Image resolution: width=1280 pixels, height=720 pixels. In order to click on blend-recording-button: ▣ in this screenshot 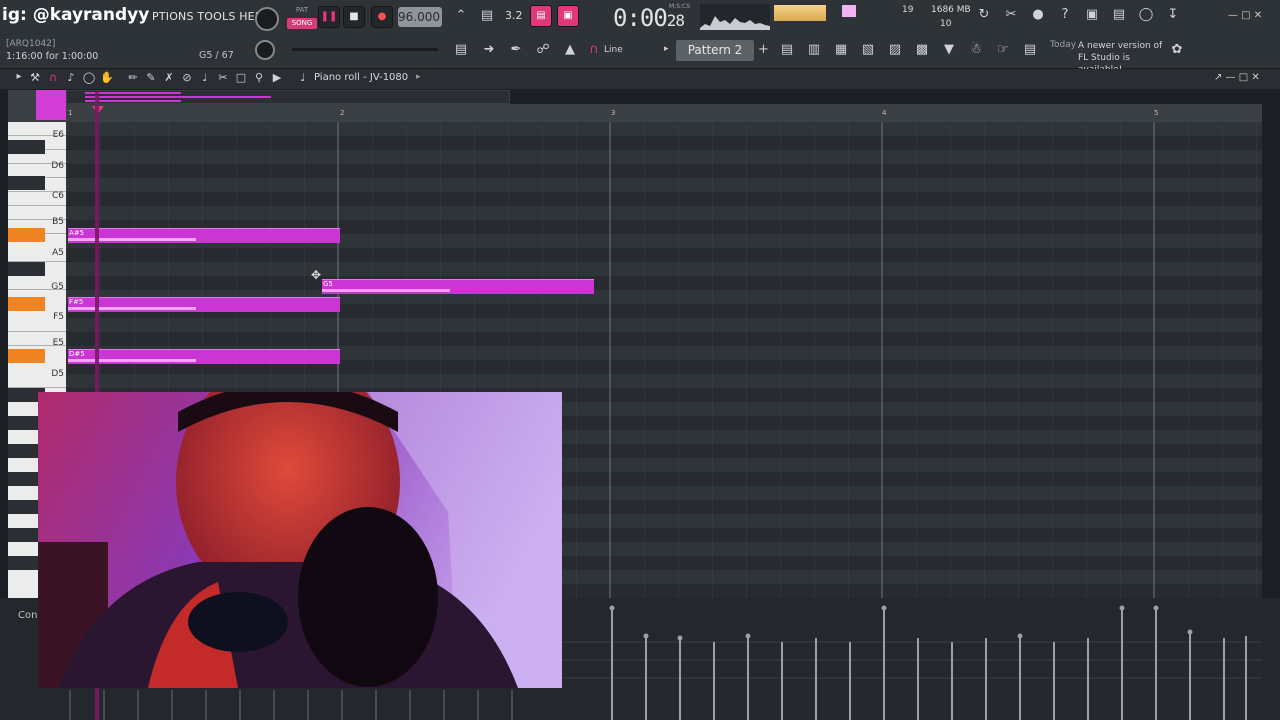, I will do `click(568, 16)`.